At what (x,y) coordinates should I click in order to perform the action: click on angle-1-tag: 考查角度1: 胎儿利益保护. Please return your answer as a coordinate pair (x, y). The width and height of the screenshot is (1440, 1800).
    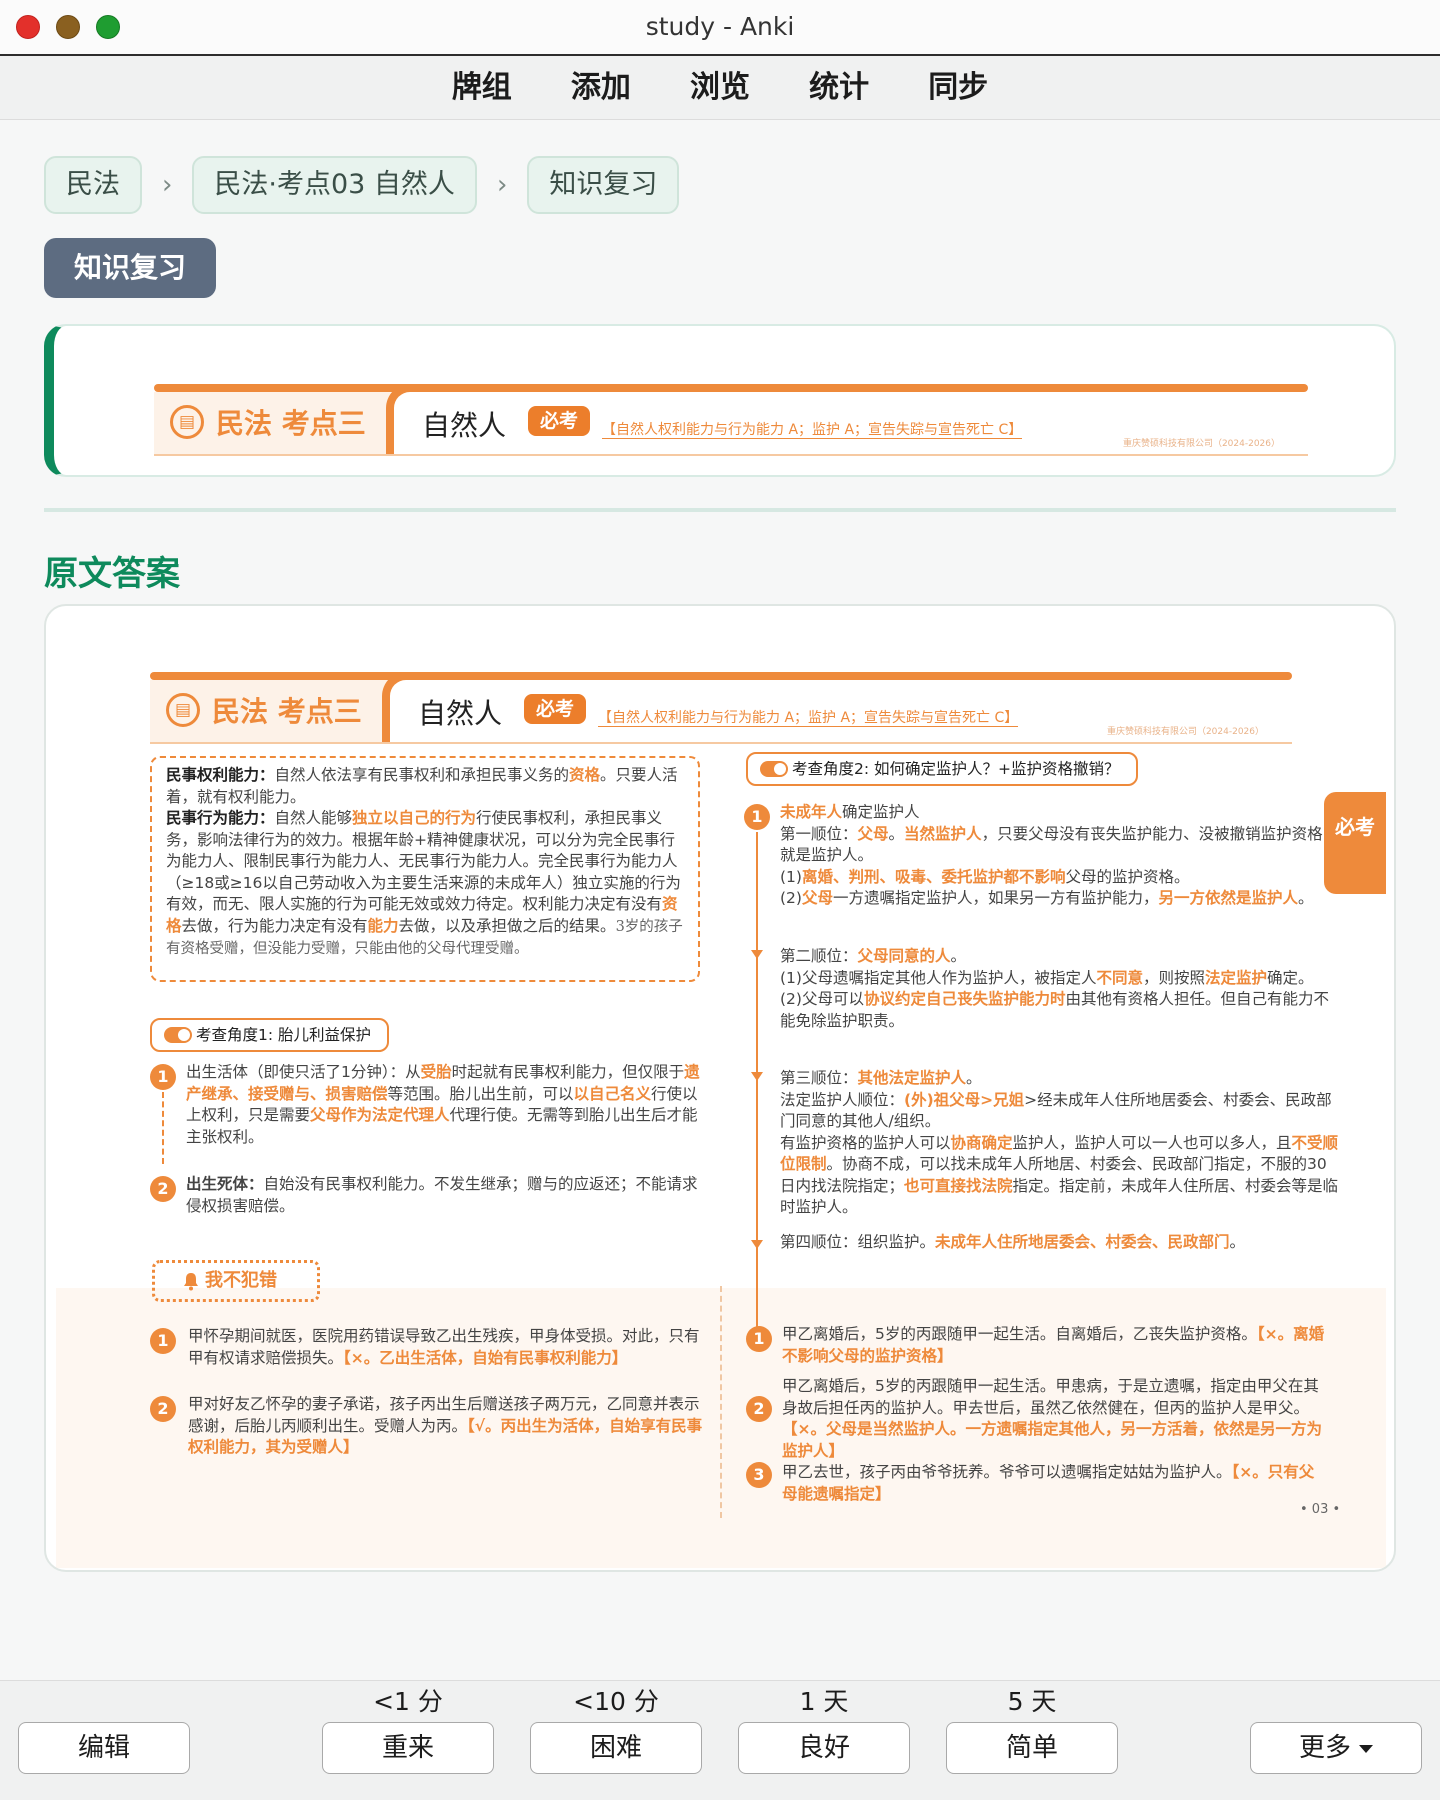
    Looking at the image, I should click on (270, 1035).